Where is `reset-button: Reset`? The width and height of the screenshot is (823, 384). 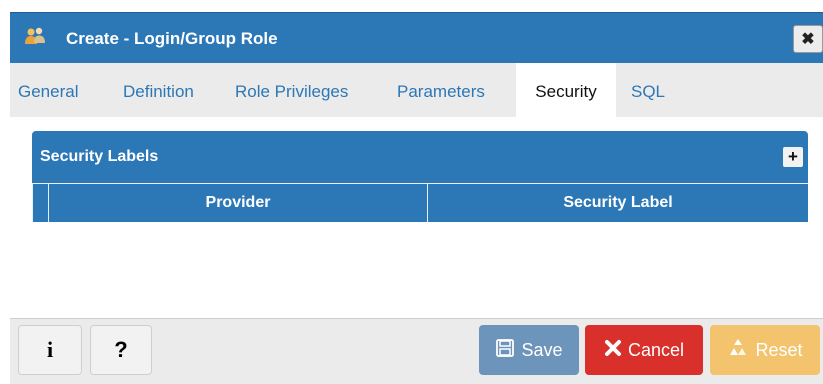
reset-button: Reset is located at coordinates (765, 350).